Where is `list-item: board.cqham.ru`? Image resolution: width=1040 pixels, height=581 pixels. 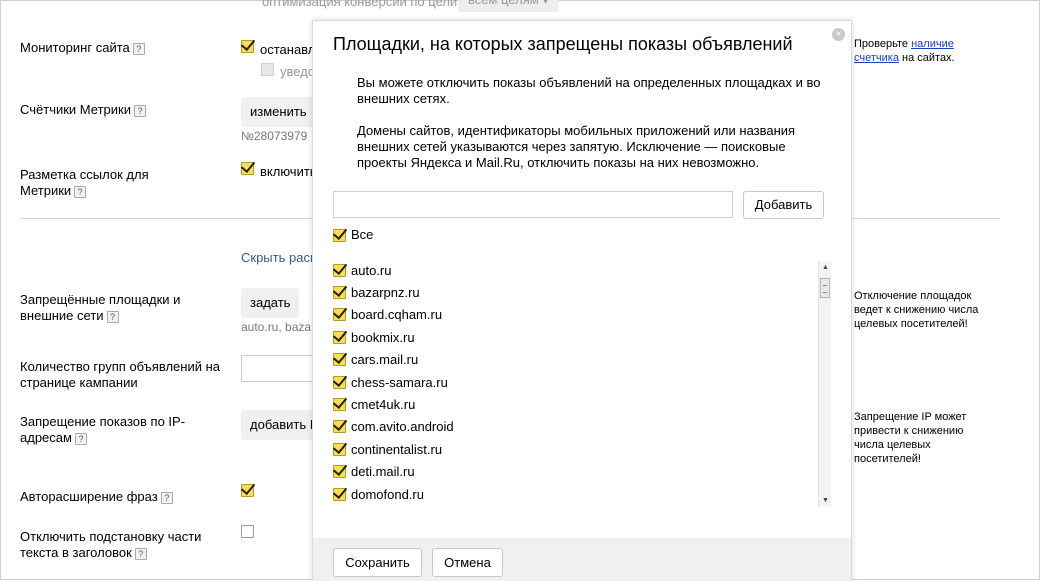
list-item: board.cqham.ru is located at coordinates (583, 315).